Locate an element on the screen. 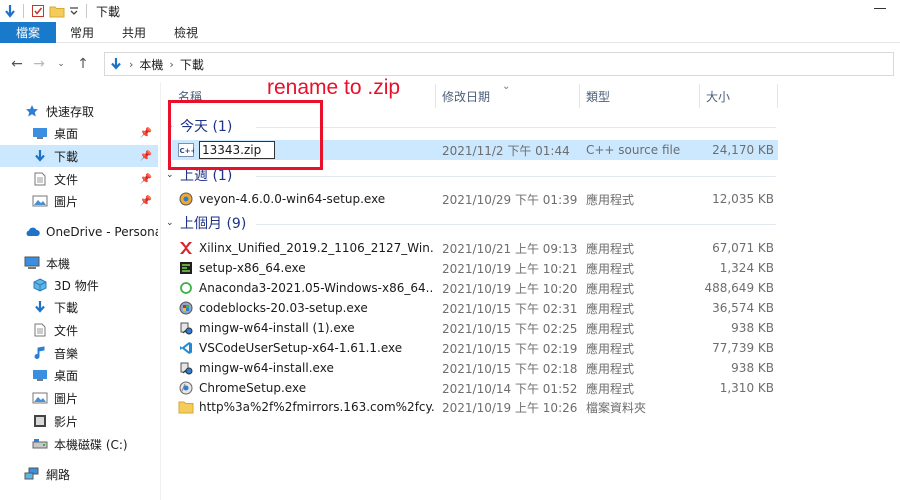 The width and height of the screenshot is (900, 500). nav-network: 網路 is located at coordinates (79, 474).